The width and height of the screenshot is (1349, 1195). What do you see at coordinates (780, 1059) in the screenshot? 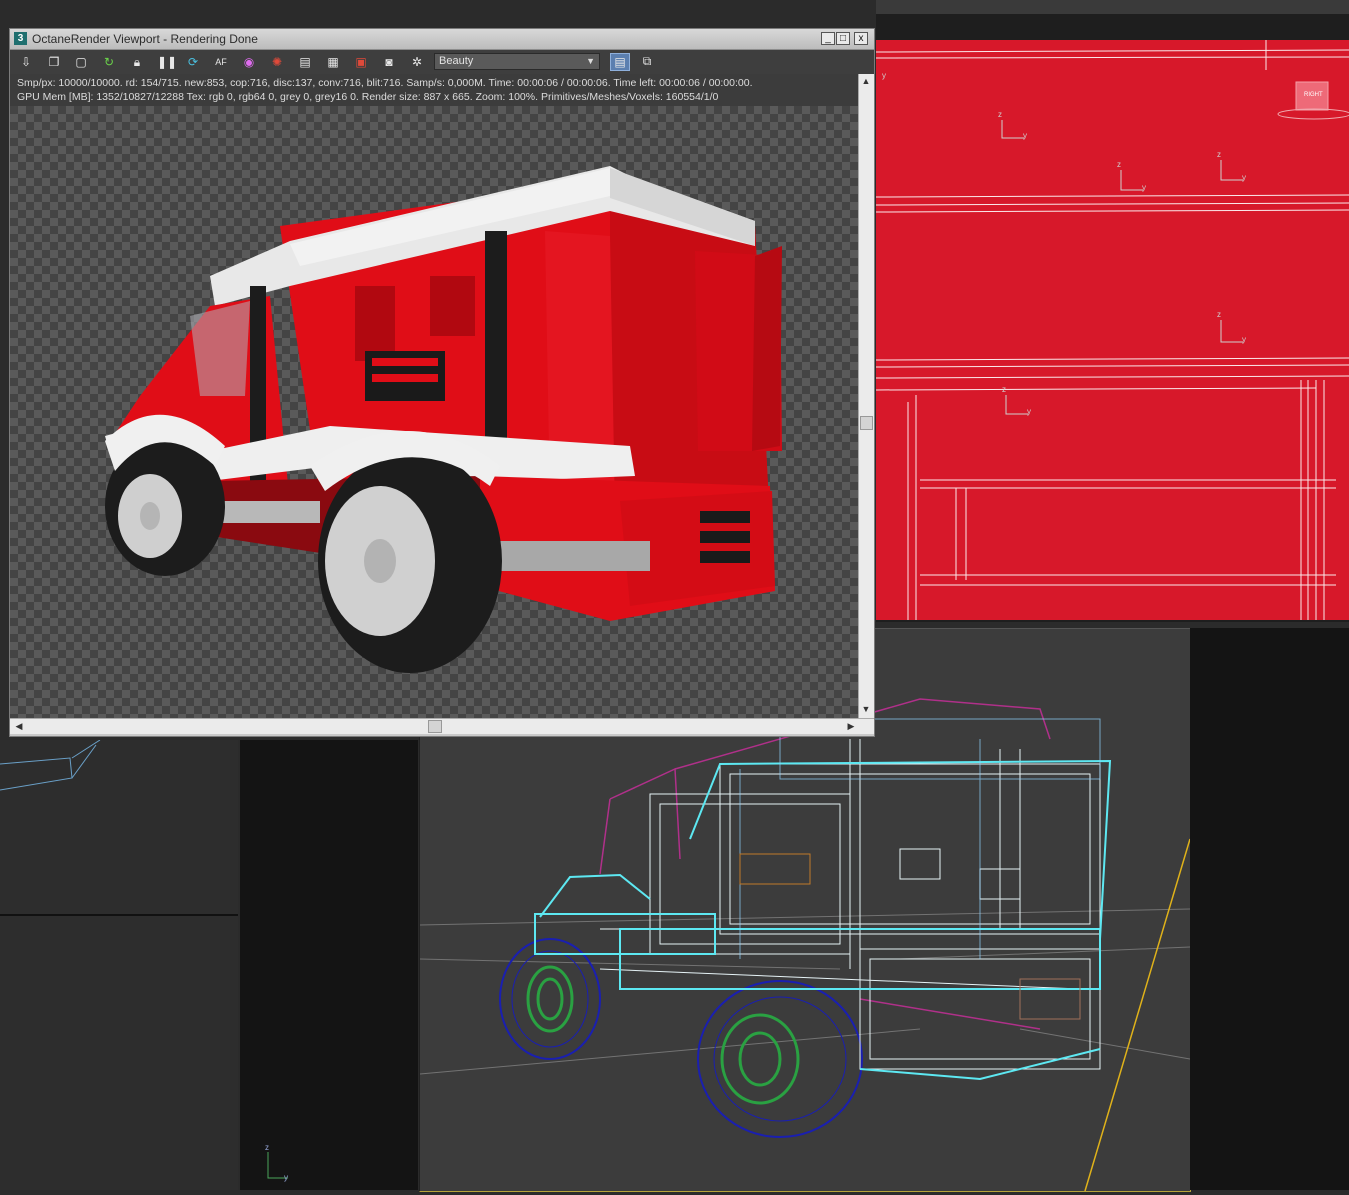
I see `wire-wheel-rear` at bounding box center [780, 1059].